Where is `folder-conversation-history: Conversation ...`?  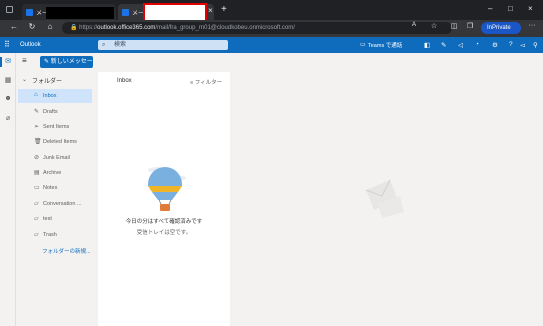
folder-conversation-history: Conversation ... is located at coordinates (55, 204).